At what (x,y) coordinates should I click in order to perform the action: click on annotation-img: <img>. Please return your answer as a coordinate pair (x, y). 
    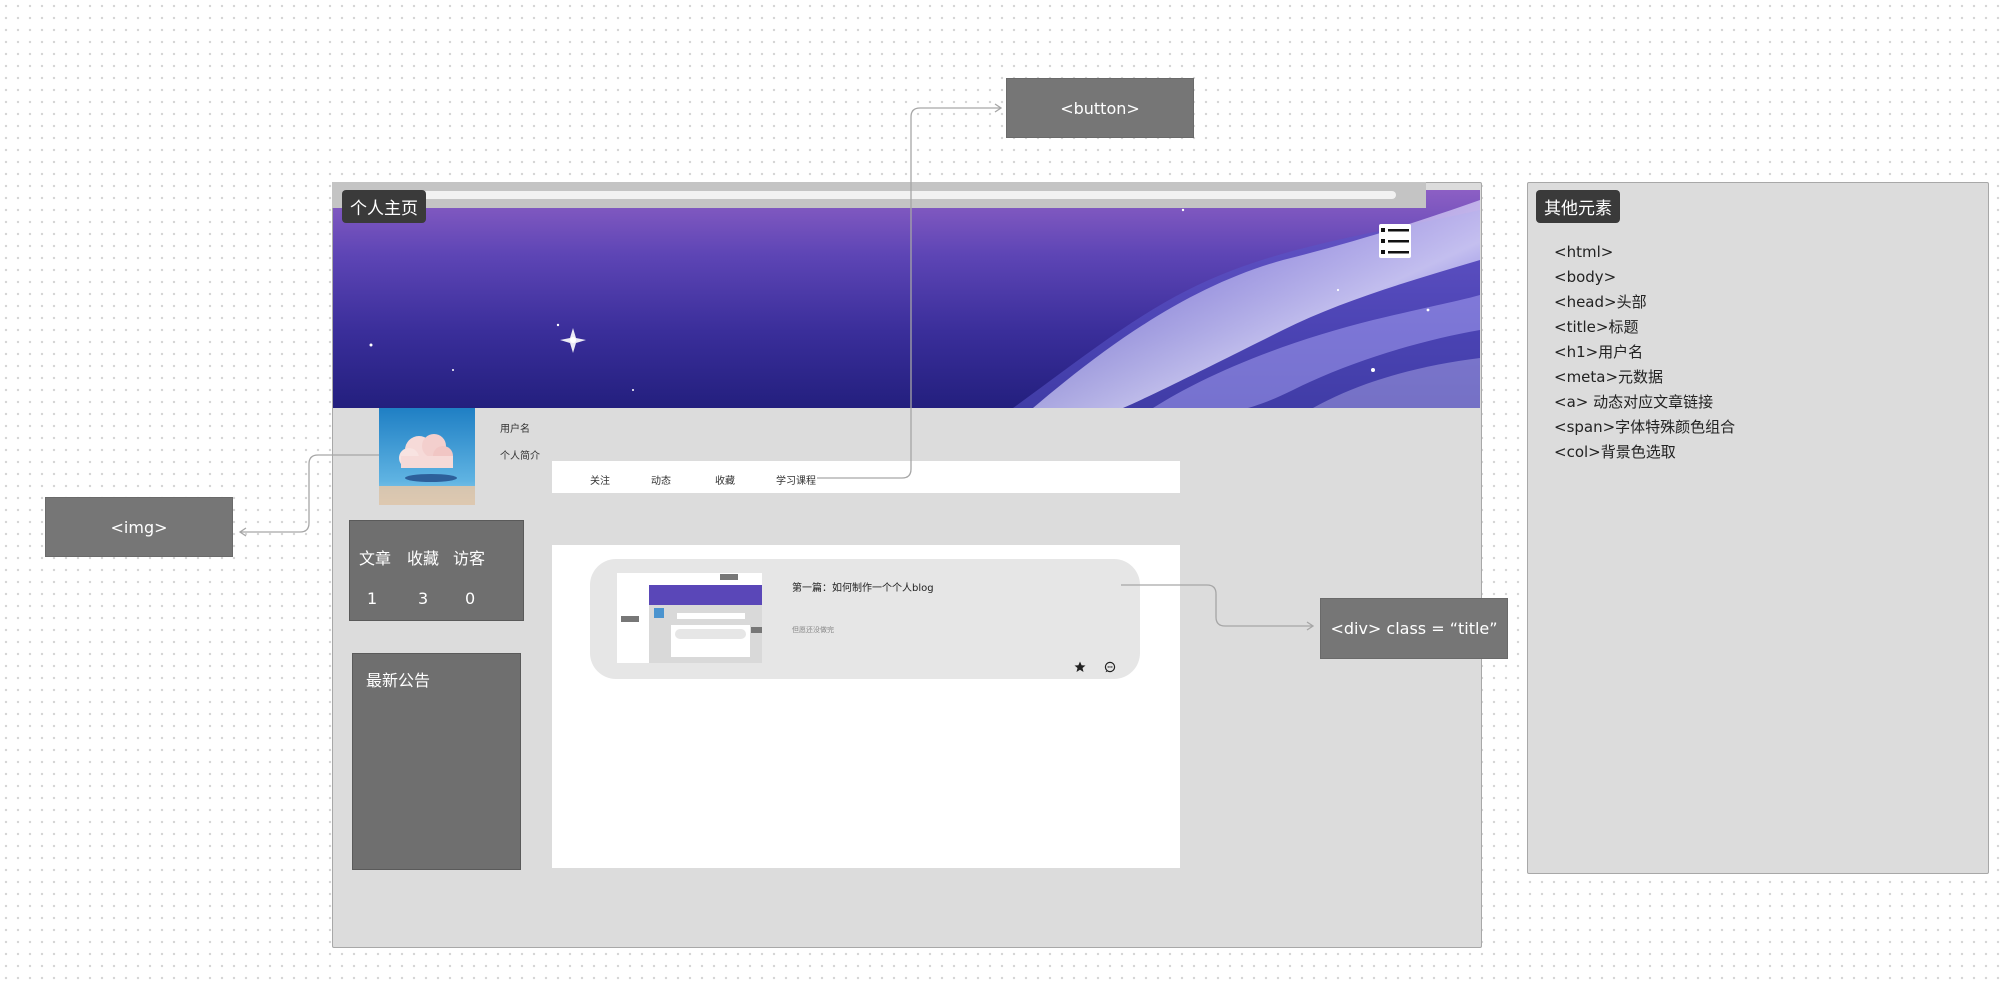
    Looking at the image, I should click on (139, 527).